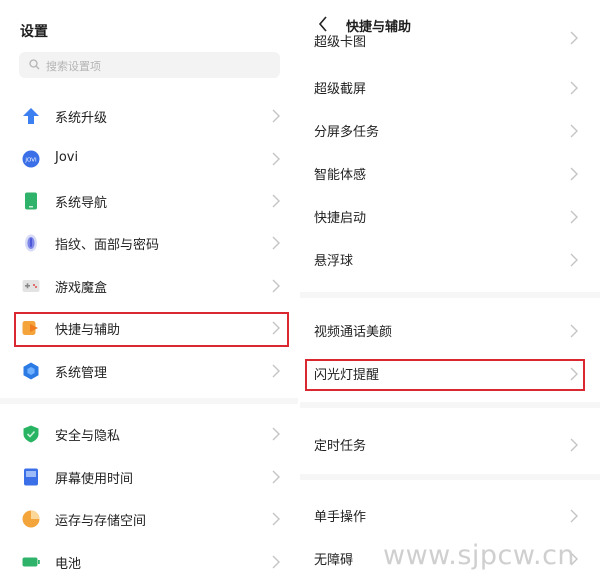 This screenshot has width=600, height=583. I want to click on item-label: 系统导航, so click(81, 203).